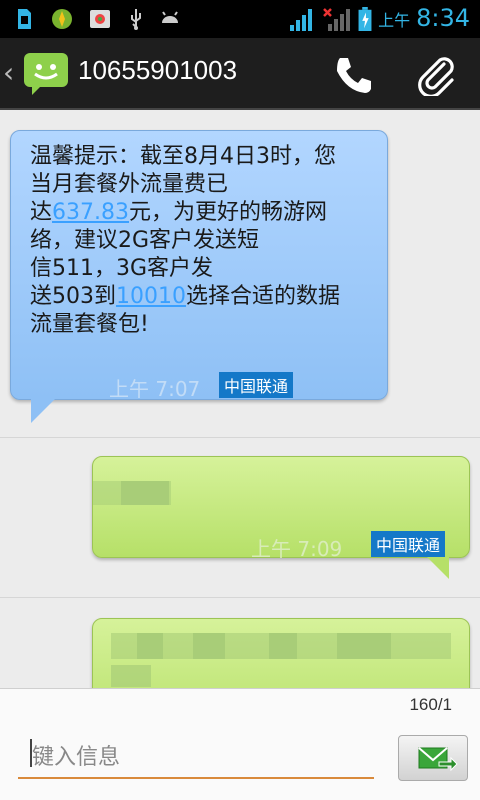 The width and height of the screenshot is (480, 800). I want to click on message-line: 温馨提示：截至8月4日3时，您, so click(202, 157).